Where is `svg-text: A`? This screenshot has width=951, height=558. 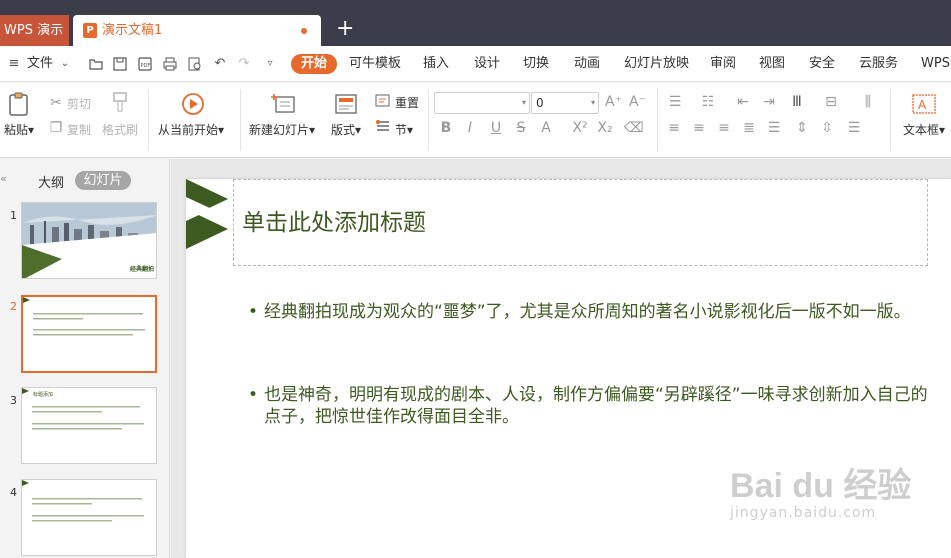
svg-text: A is located at coordinates (922, 105).